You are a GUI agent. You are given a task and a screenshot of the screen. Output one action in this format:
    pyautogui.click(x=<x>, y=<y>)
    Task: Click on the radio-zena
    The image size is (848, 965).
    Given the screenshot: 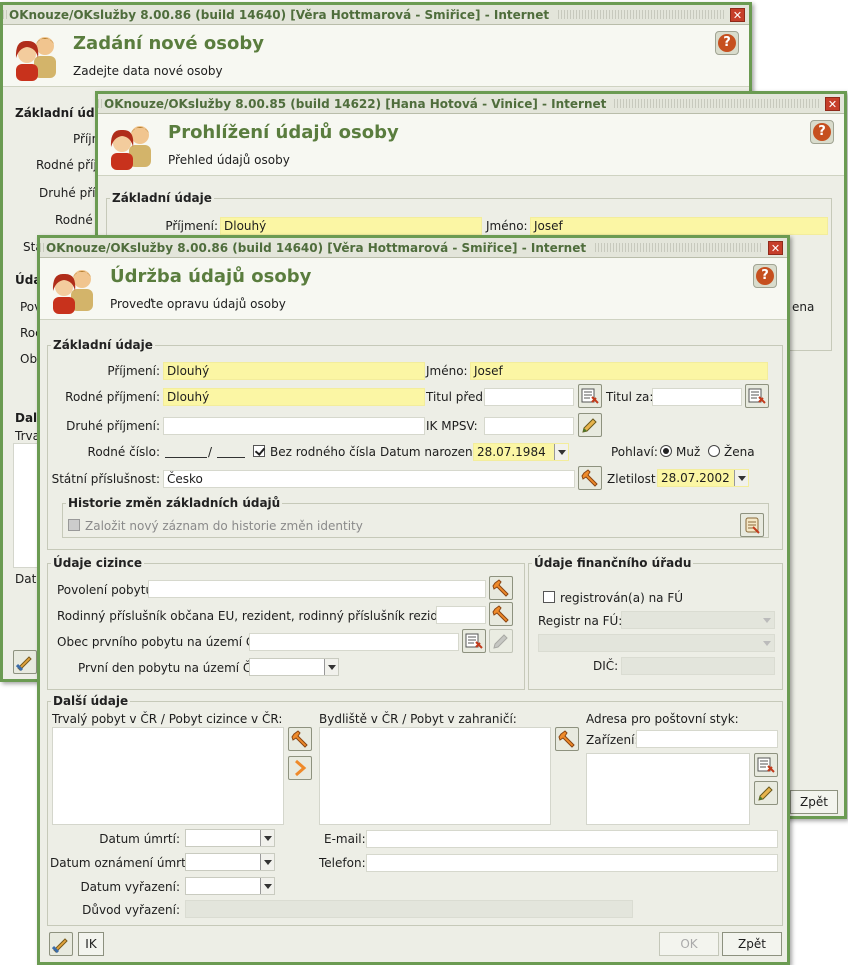 What is the action you would take?
    pyautogui.click(x=714, y=451)
    